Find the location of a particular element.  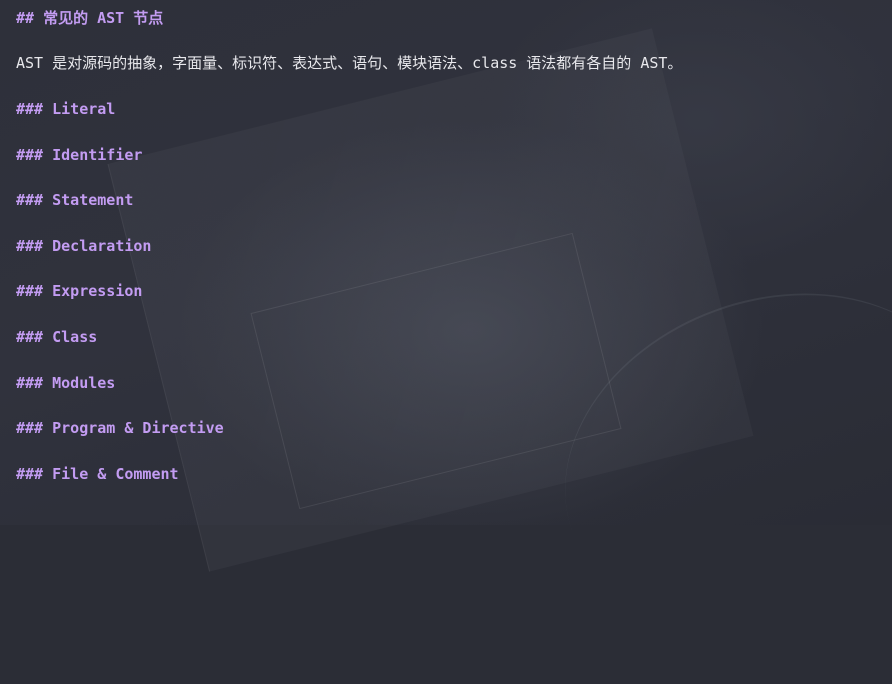

heading-statement: ### Statement is located at coordinates (75, 200).